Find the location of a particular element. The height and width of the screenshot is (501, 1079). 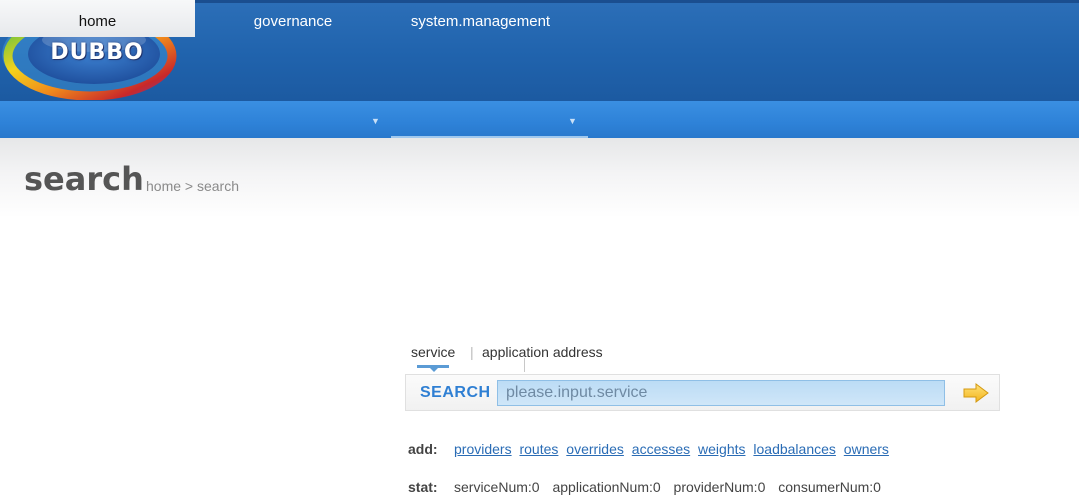

nav-item-system-management: system.management is located at coordinates (489, 18).